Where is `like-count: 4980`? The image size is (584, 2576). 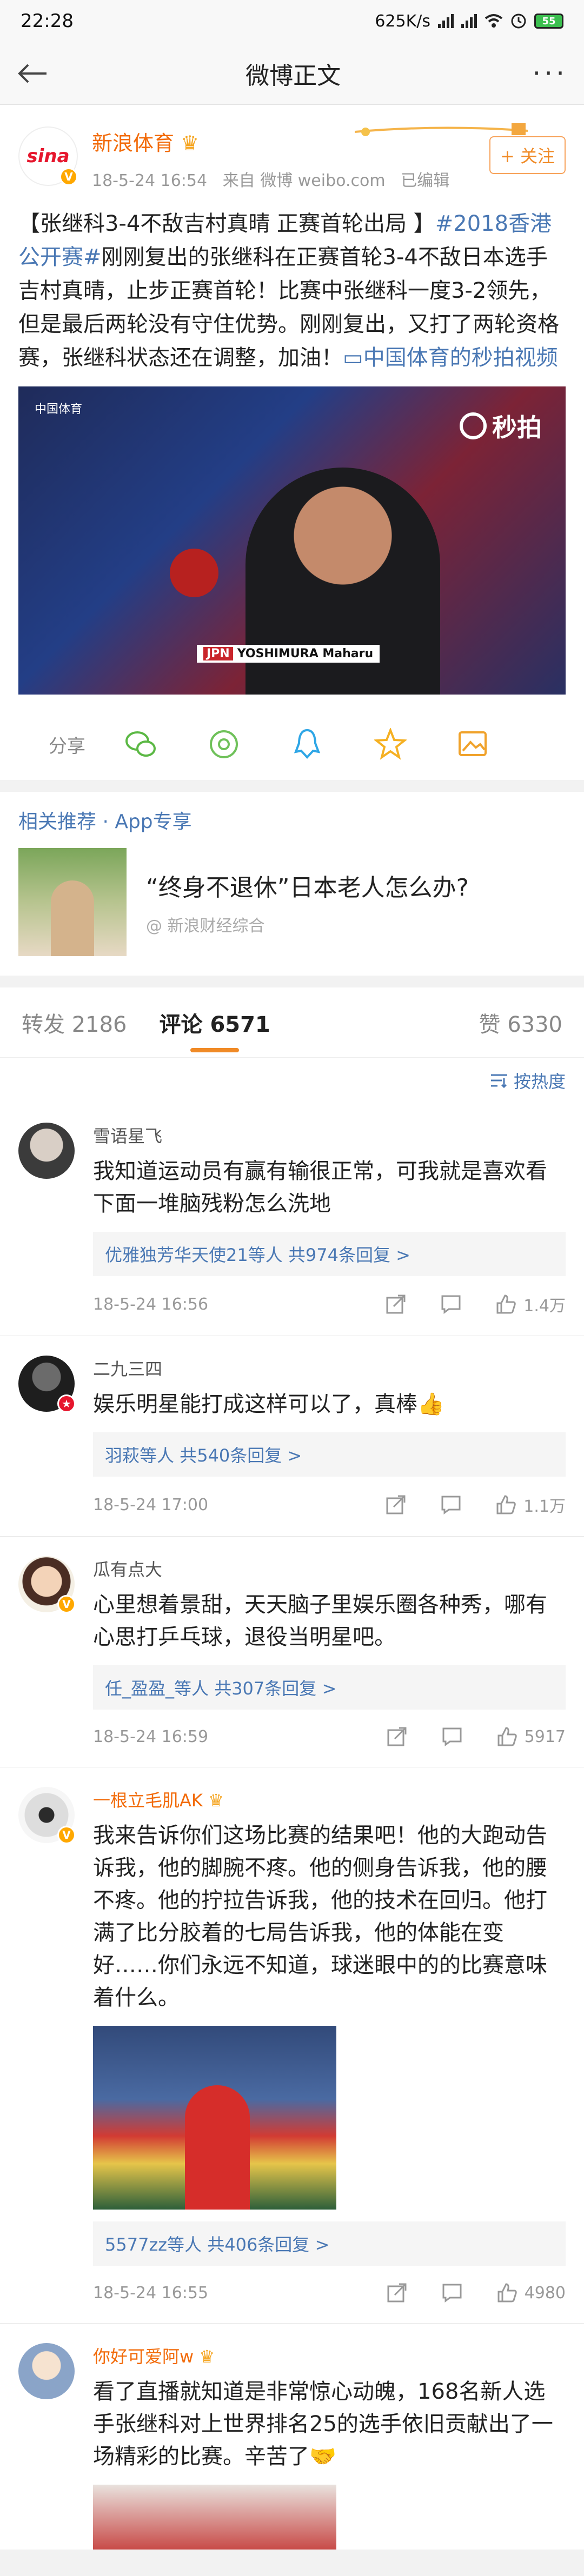 like-count: 4980 is located at coordinates (545, 2293).